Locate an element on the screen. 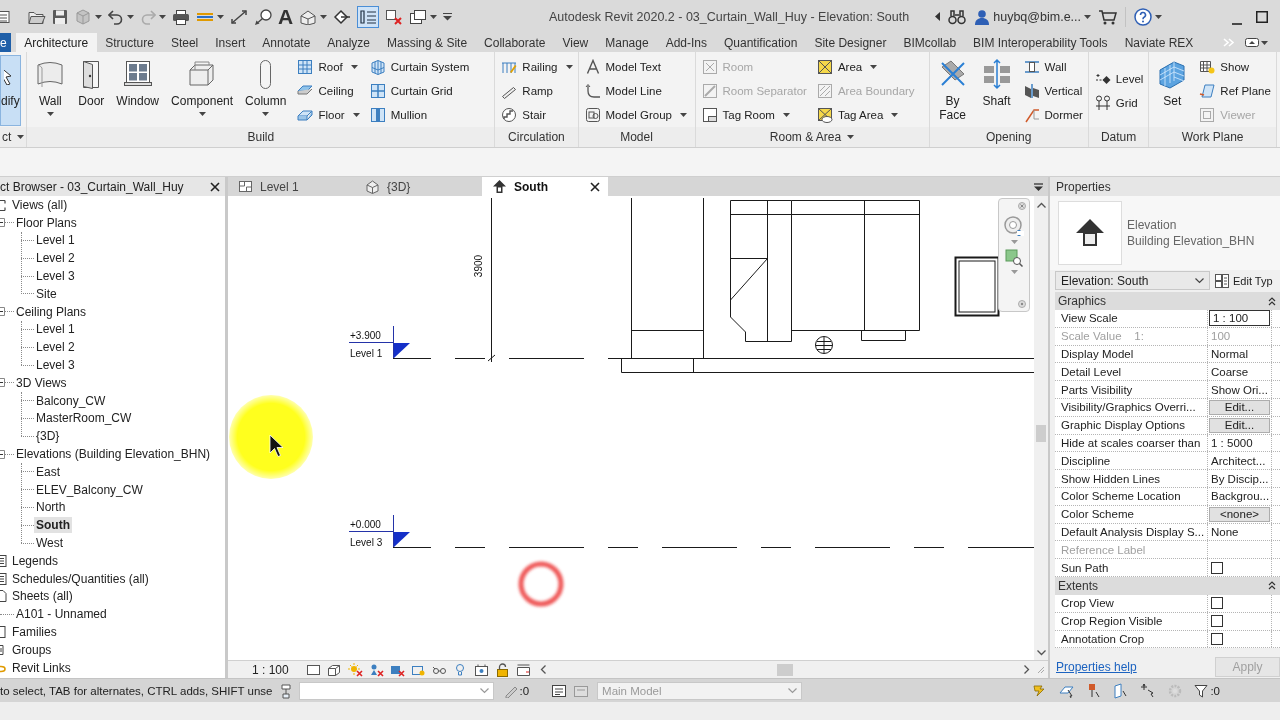 This screenshot has width=1280, height=720. dormer-button: Dormer is located at coordinates (1053, 115).